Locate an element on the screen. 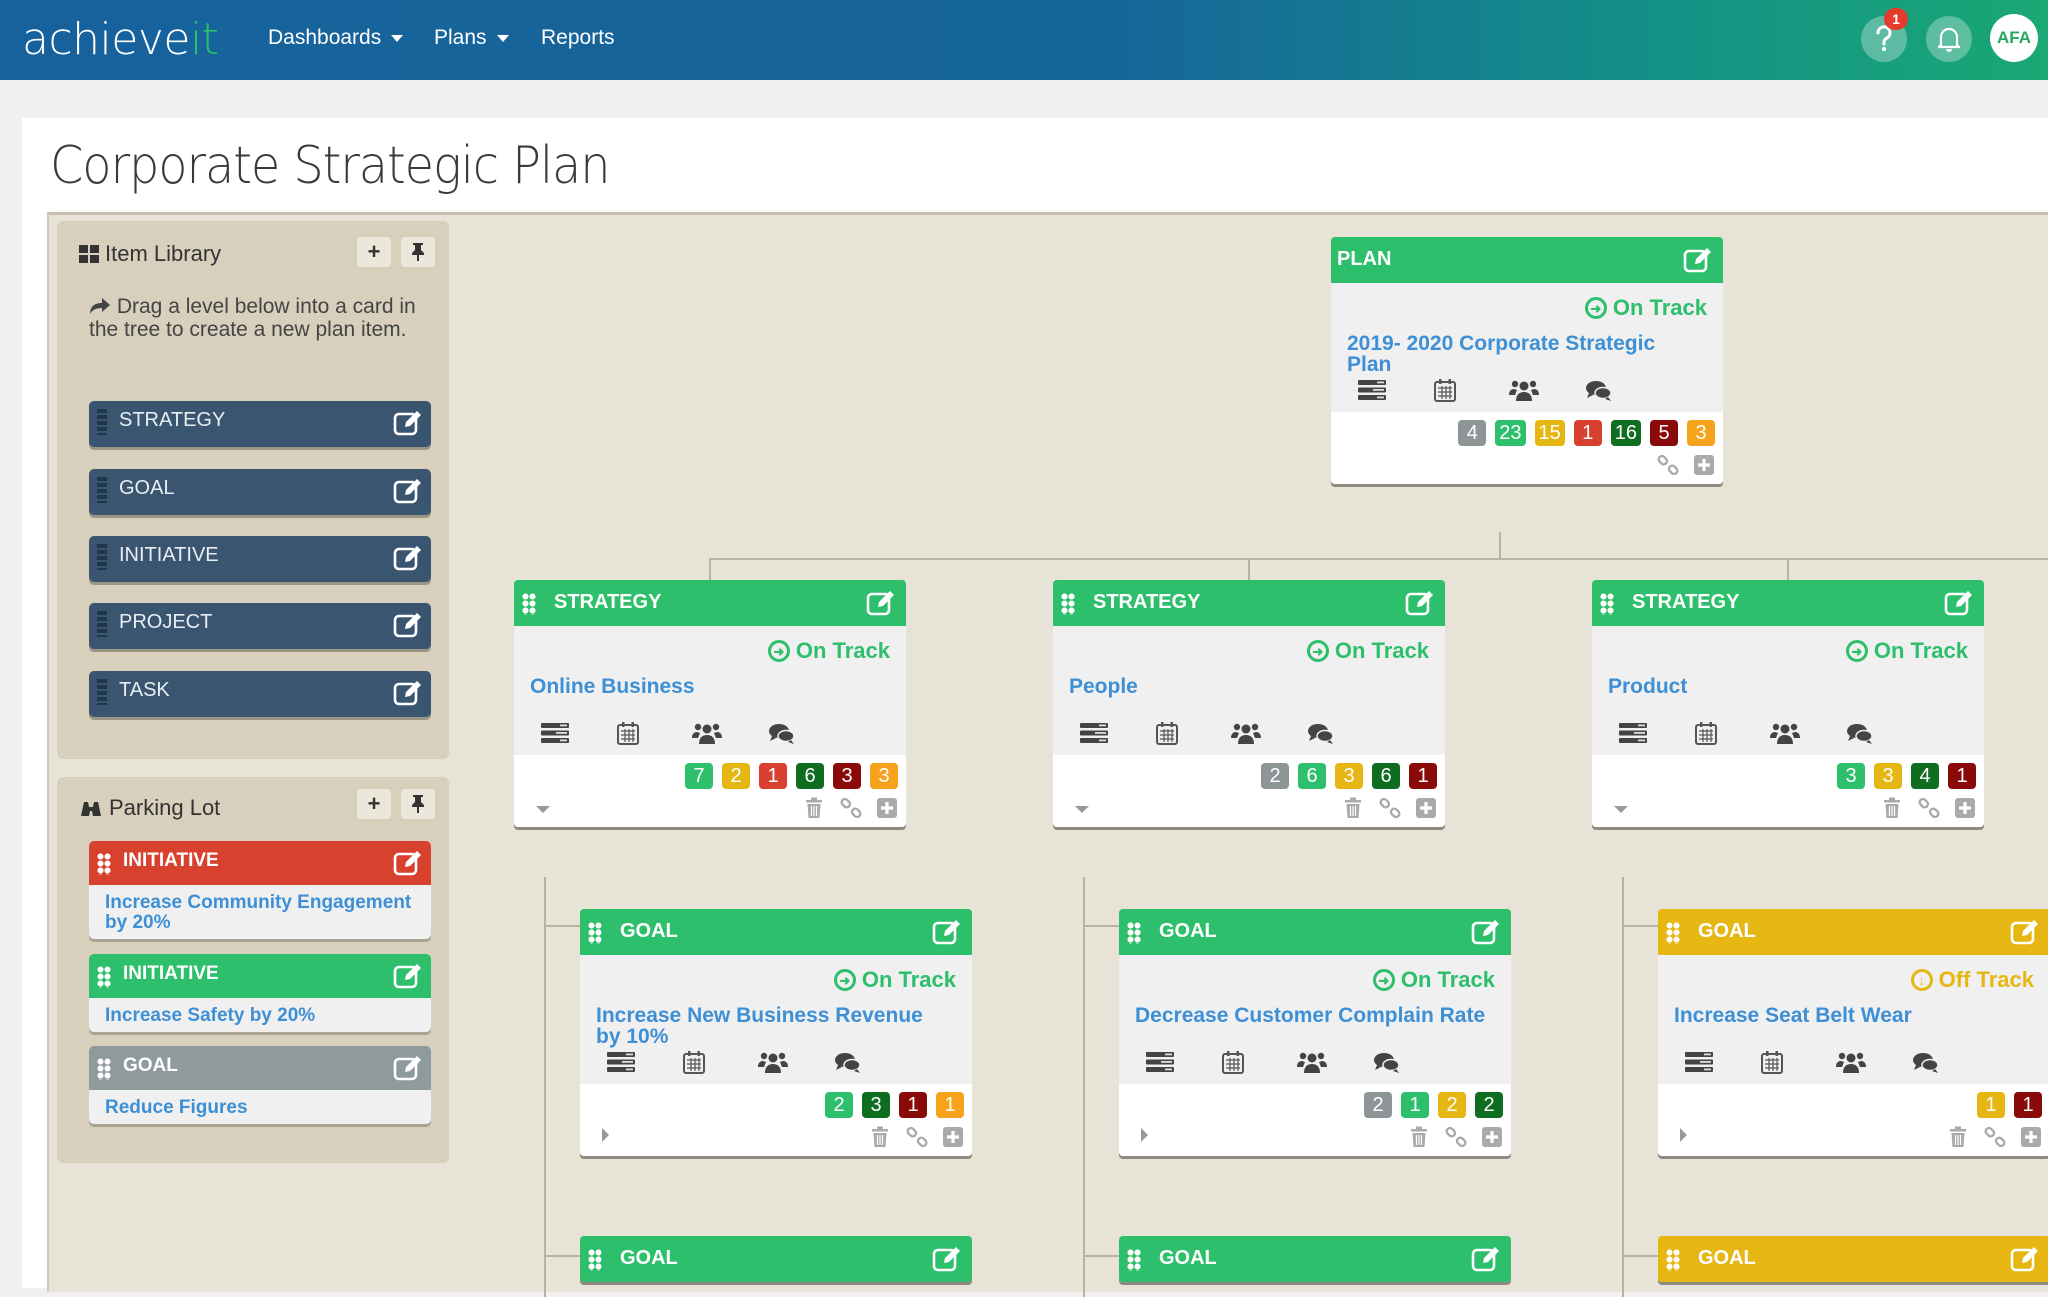 This screenshot has width=2048, height=1297. count-badge-darkgreen: 3 is located at coordinates (876, 1105).